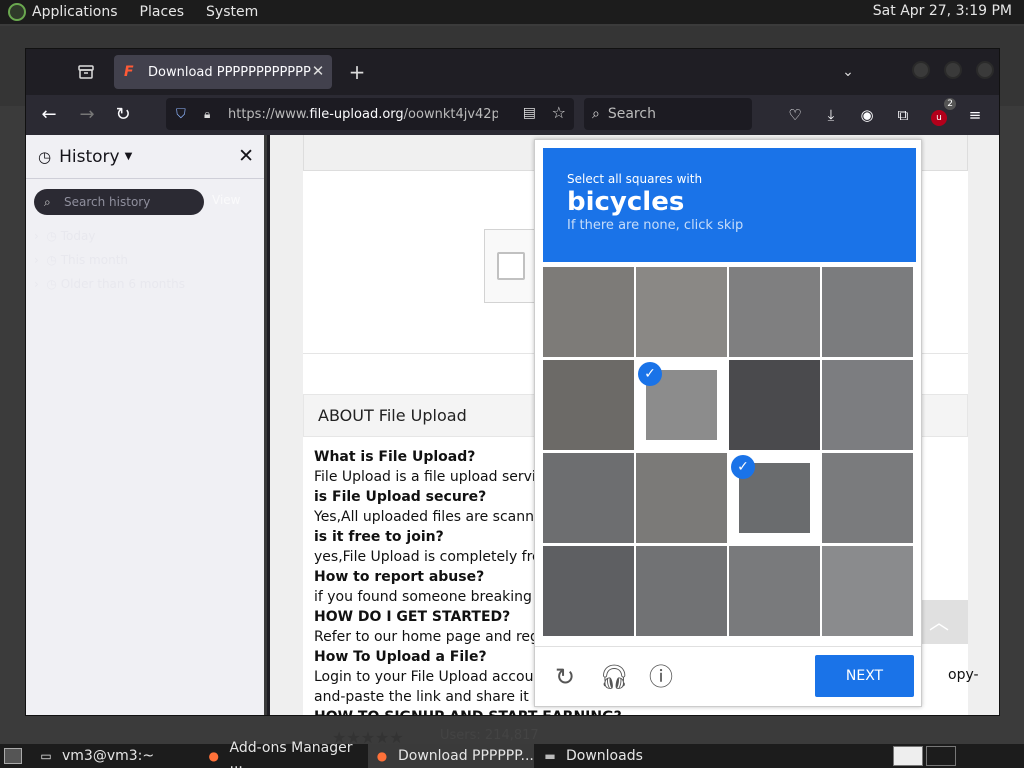 Image resolution: width=1024 pixels, height=768 pixels. What do you see at coordinates (357, 72) in the screenshot?
I see `new-tab-button: +` at bounding box center [357, 72].